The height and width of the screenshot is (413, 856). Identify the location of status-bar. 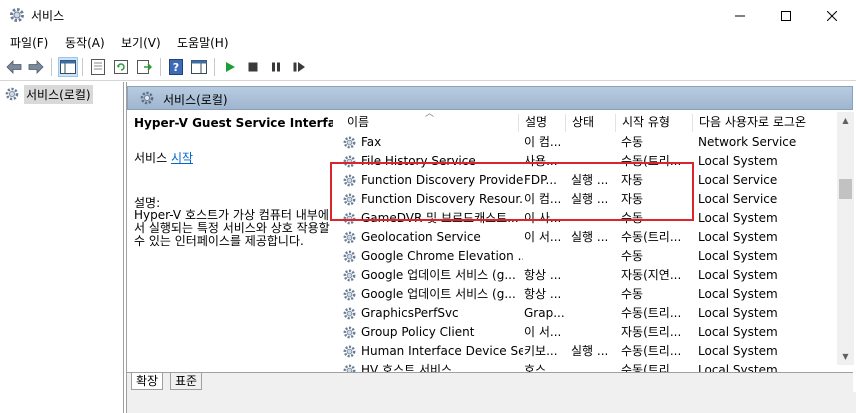
(491, 402).